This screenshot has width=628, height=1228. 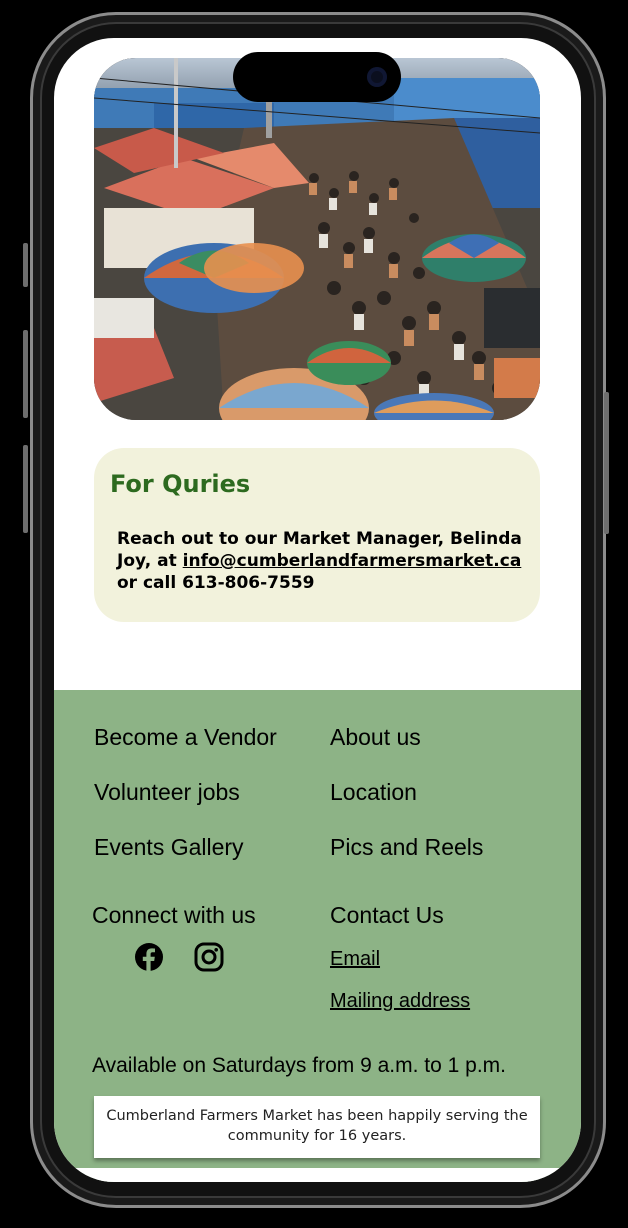 What do you see at coordinates (180, 484) in the screenshot?
I see `queries-title: For Quries` at bounding box center [180, 484].